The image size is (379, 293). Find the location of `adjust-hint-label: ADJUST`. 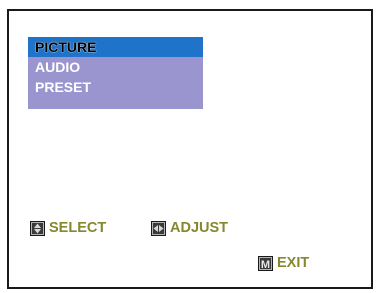

adjust-hint-label: ADJUST is located at coordinates (199, 228).